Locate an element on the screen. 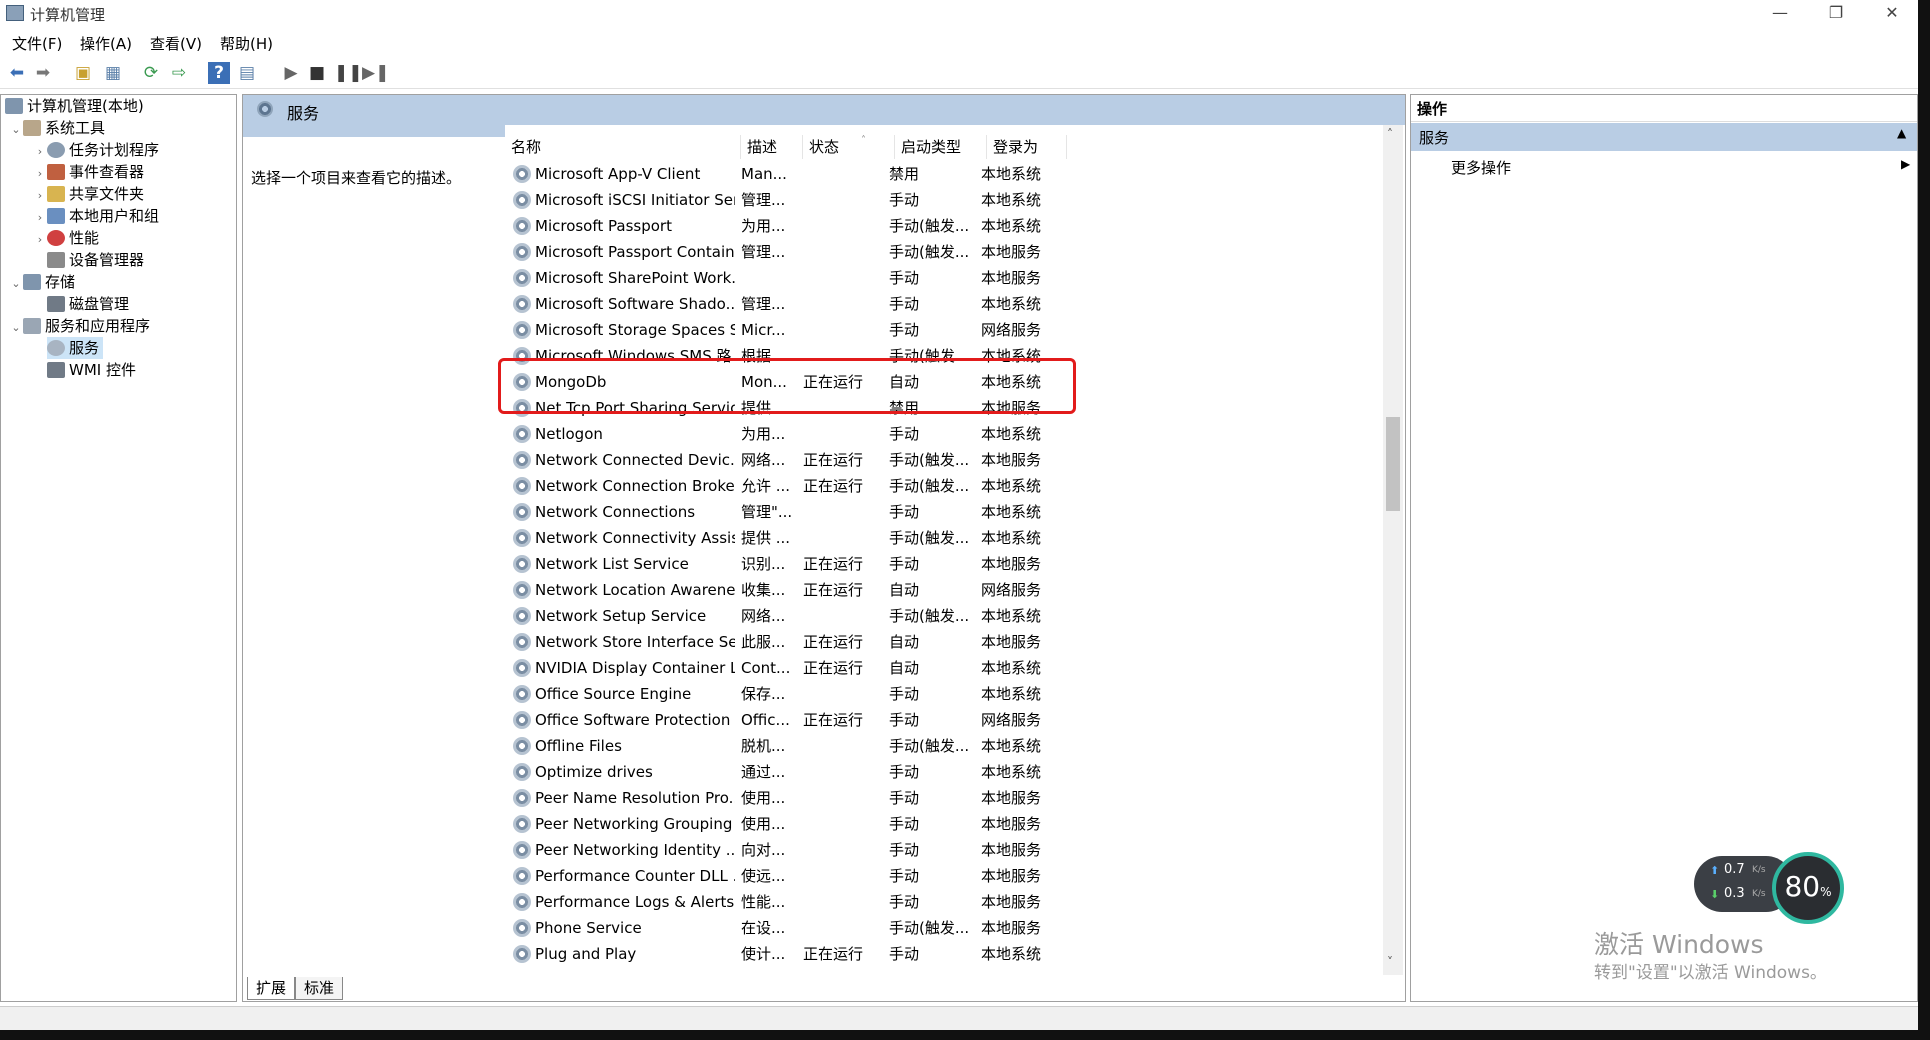 The height and width of the screenshot is (1040, 1930). table-row: Office Source Engine 保存... 手动 本地系统 is located at coordinates (945, 694).